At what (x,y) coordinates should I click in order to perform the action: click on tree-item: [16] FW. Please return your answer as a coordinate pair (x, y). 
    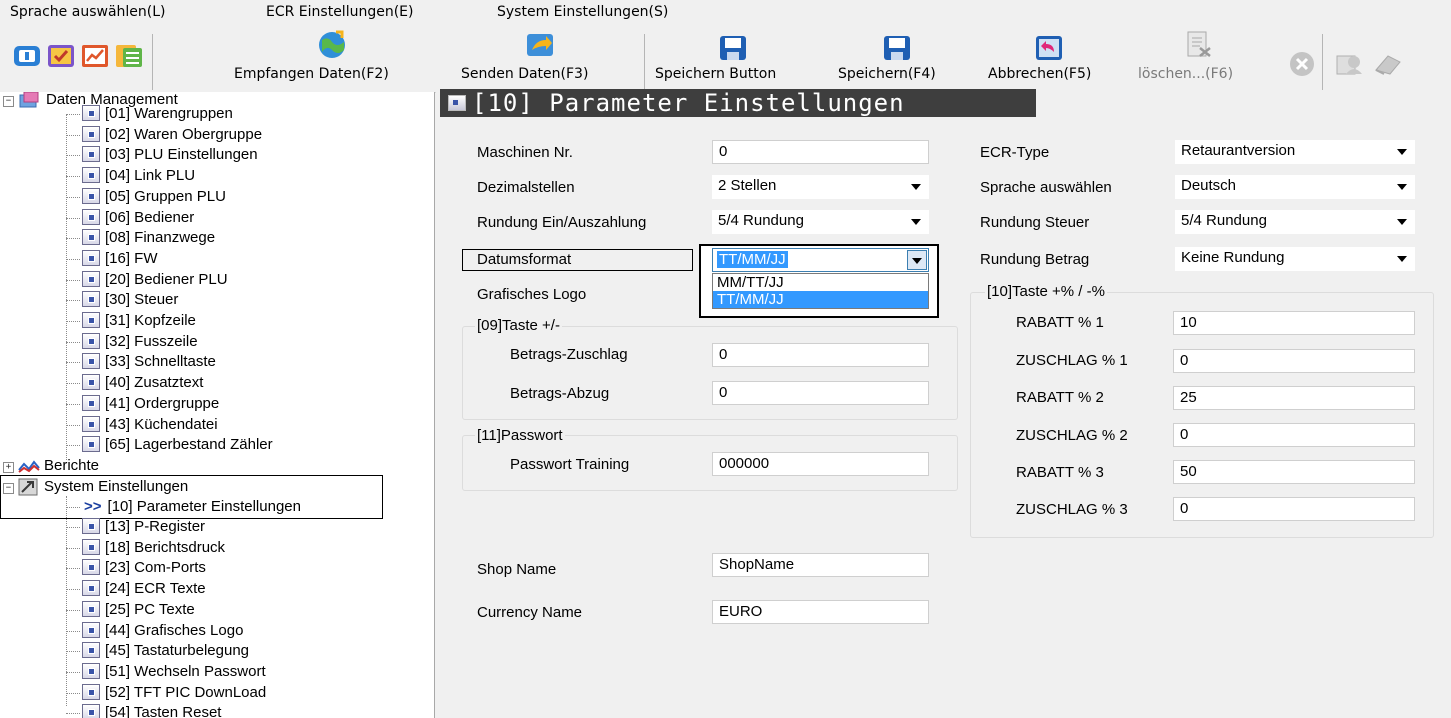
    Looking at the image, I should click on (120, 259).